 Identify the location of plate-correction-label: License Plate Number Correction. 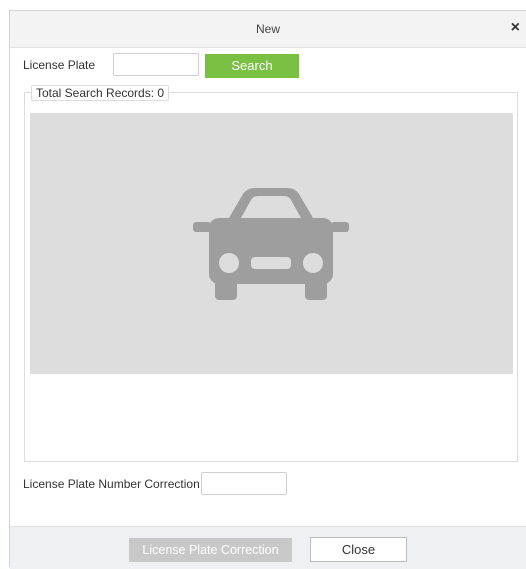
(111, 484).